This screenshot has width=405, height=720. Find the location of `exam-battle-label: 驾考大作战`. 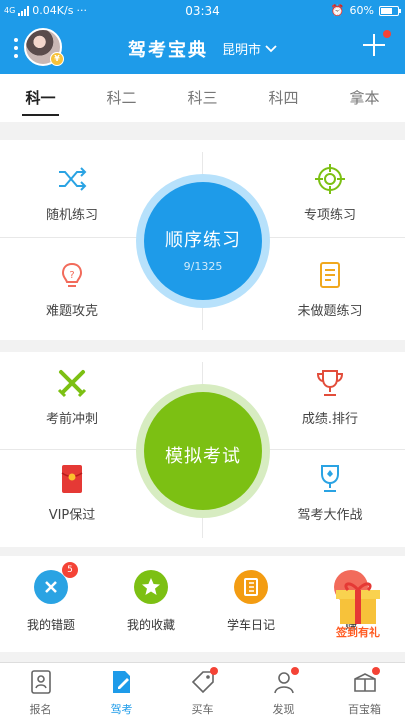

exam-battle-label: 驾考大作战 is located at coordinates (330, 515).